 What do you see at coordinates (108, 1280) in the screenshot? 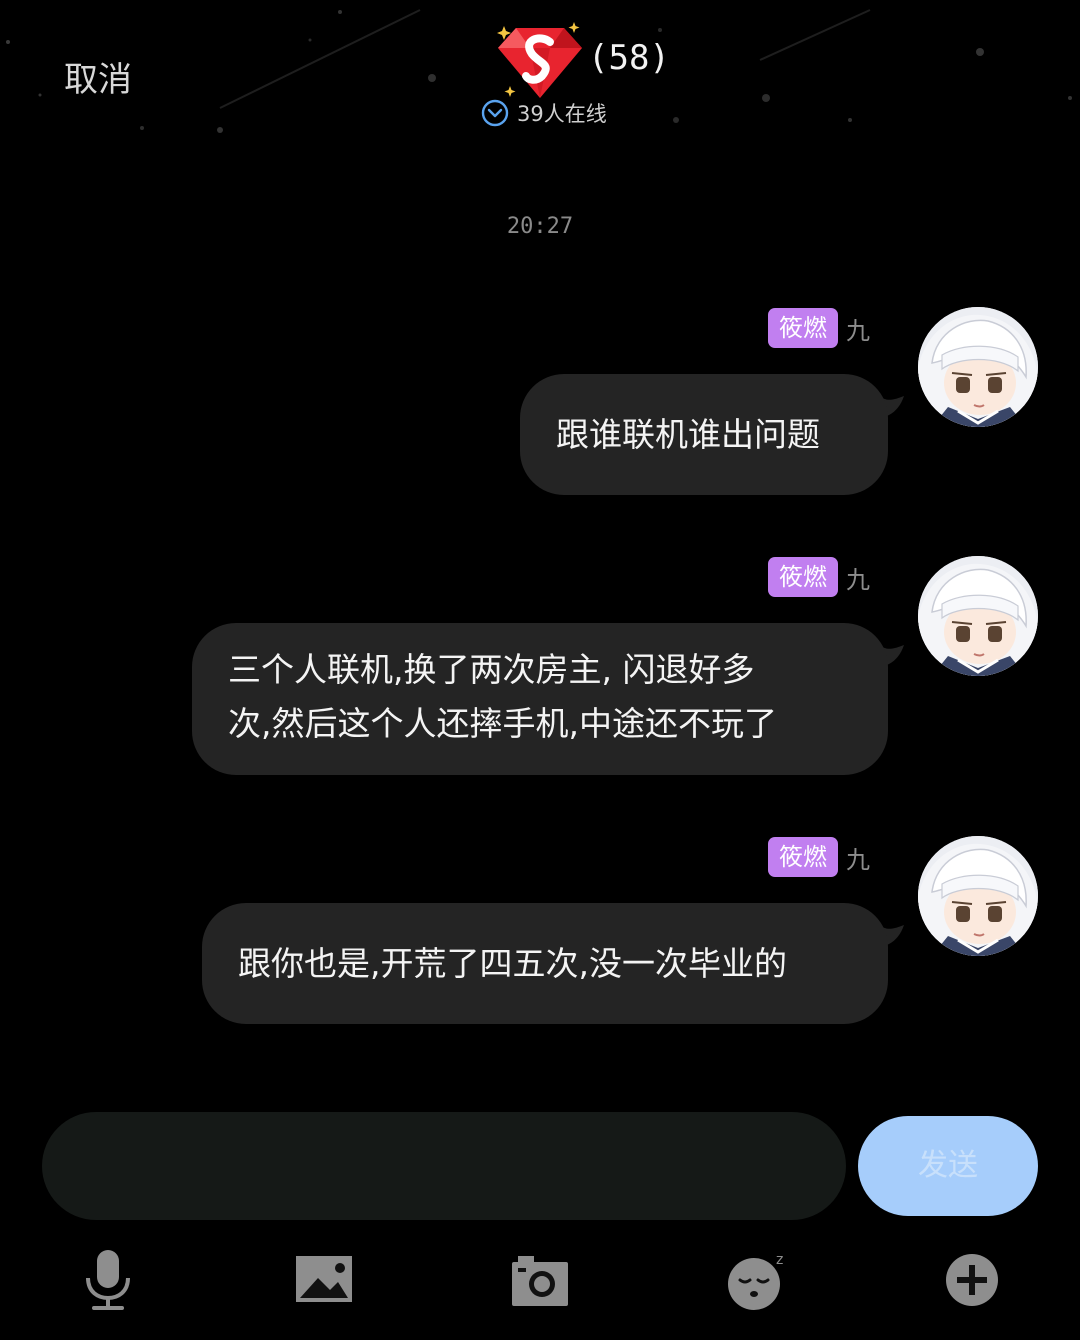
I see `microphone-icon` at bounding box center [108, 1280].